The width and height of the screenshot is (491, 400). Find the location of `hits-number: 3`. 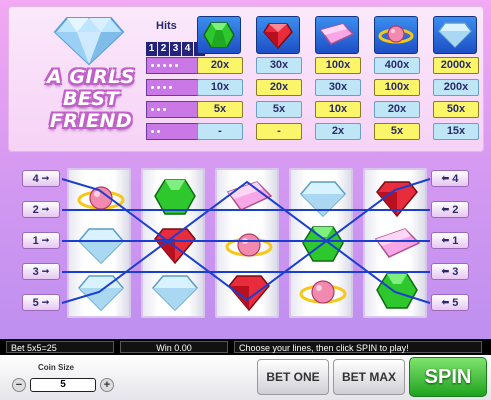

hits-number: 3 is located at coordinates (175, 49).